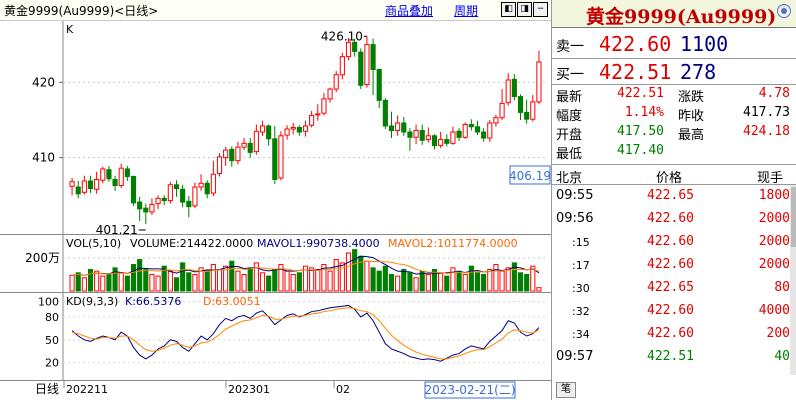 The height and width of the screenshot is (400, 796). I want to click on kd-info: KD(9,3,3), so click(92, 301).